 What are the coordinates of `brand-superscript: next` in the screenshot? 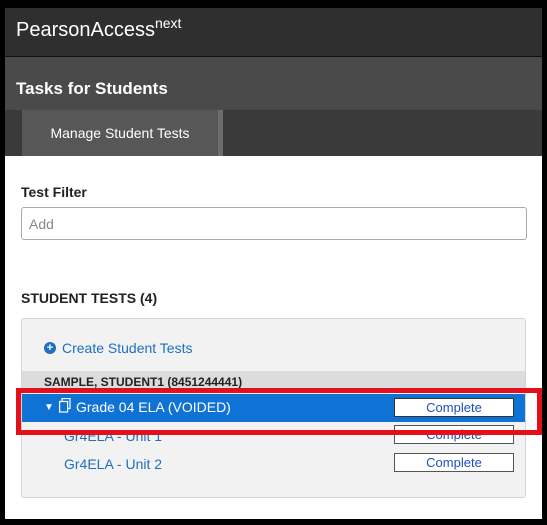 It's located at (168, 23).